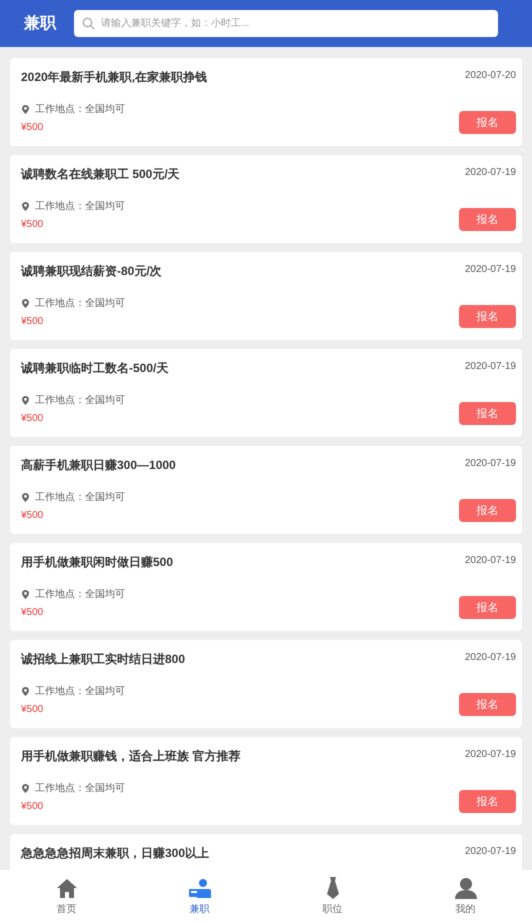  What do you see at coordinates (98, 465) in the screenshot?
I see `job-title: 高薪手机兼职日赚300—1000` at bounding box center [98, 465].